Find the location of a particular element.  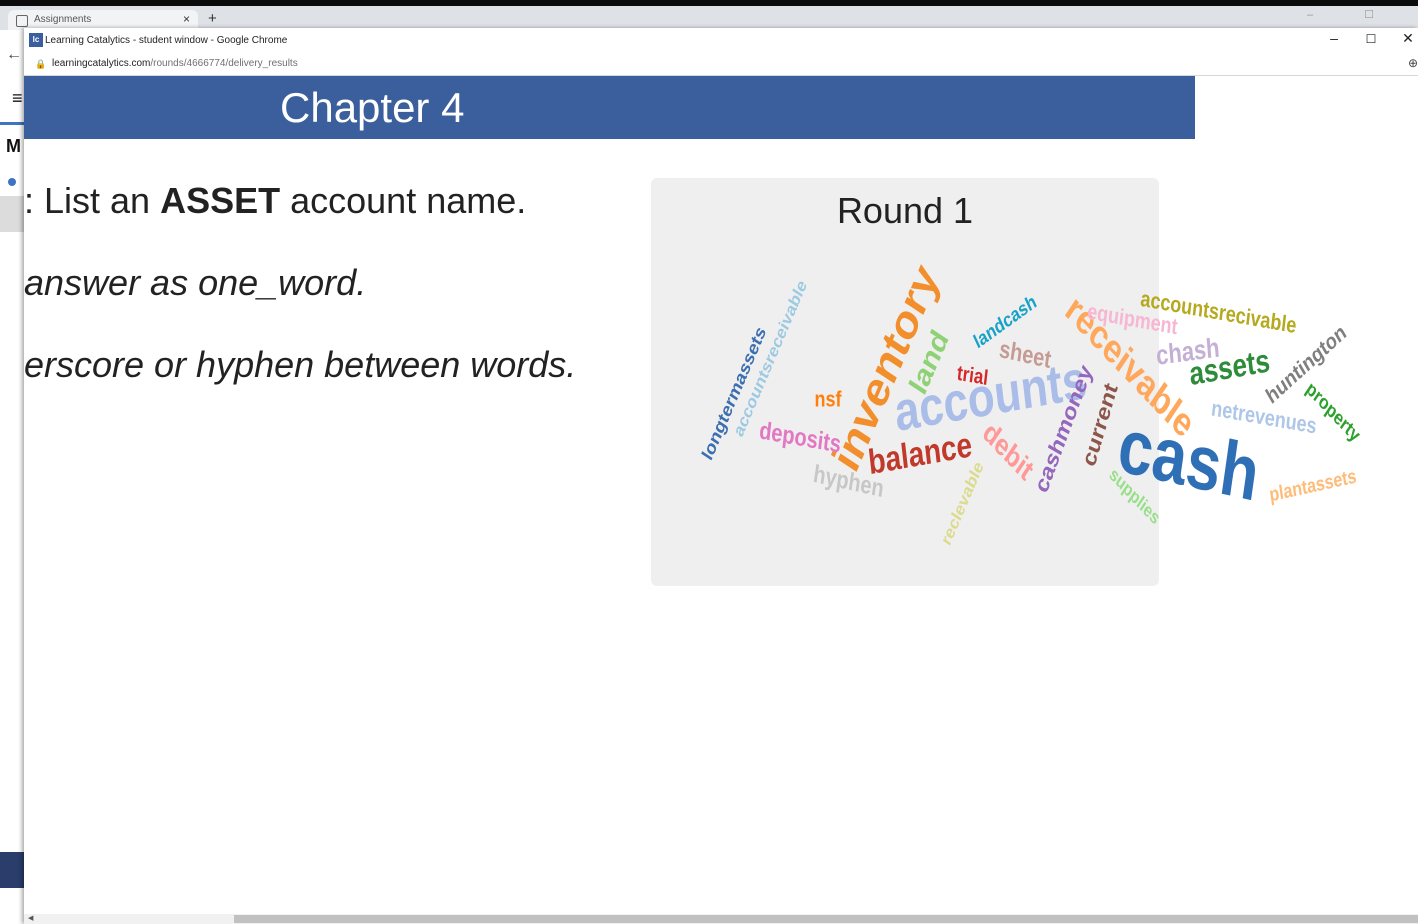

question-suffix: account name. is located at coordinates (403, 200).